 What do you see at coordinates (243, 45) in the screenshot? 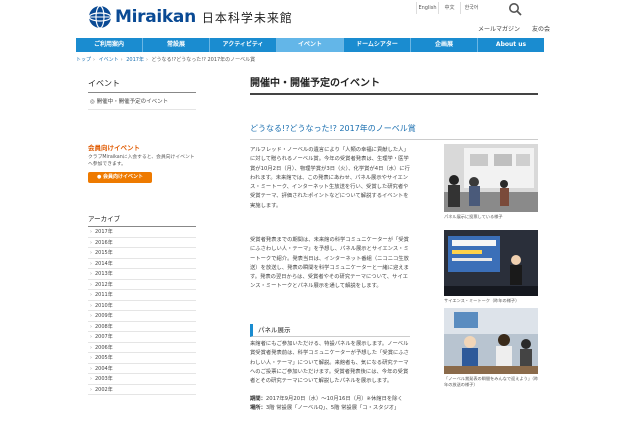
I see `nav-item-activity: アクティビティ` at bounding box center [243, 45].